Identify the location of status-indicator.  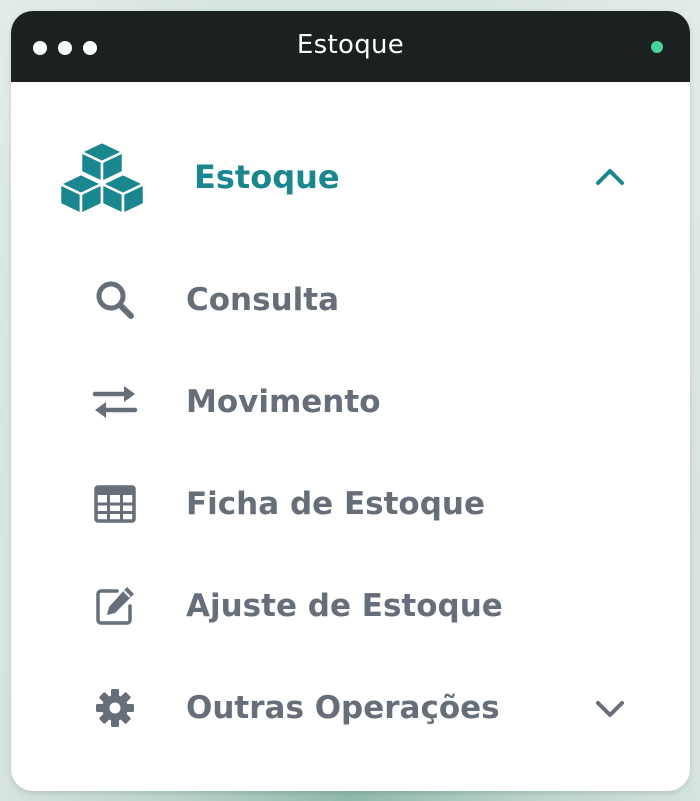
(657, 47).